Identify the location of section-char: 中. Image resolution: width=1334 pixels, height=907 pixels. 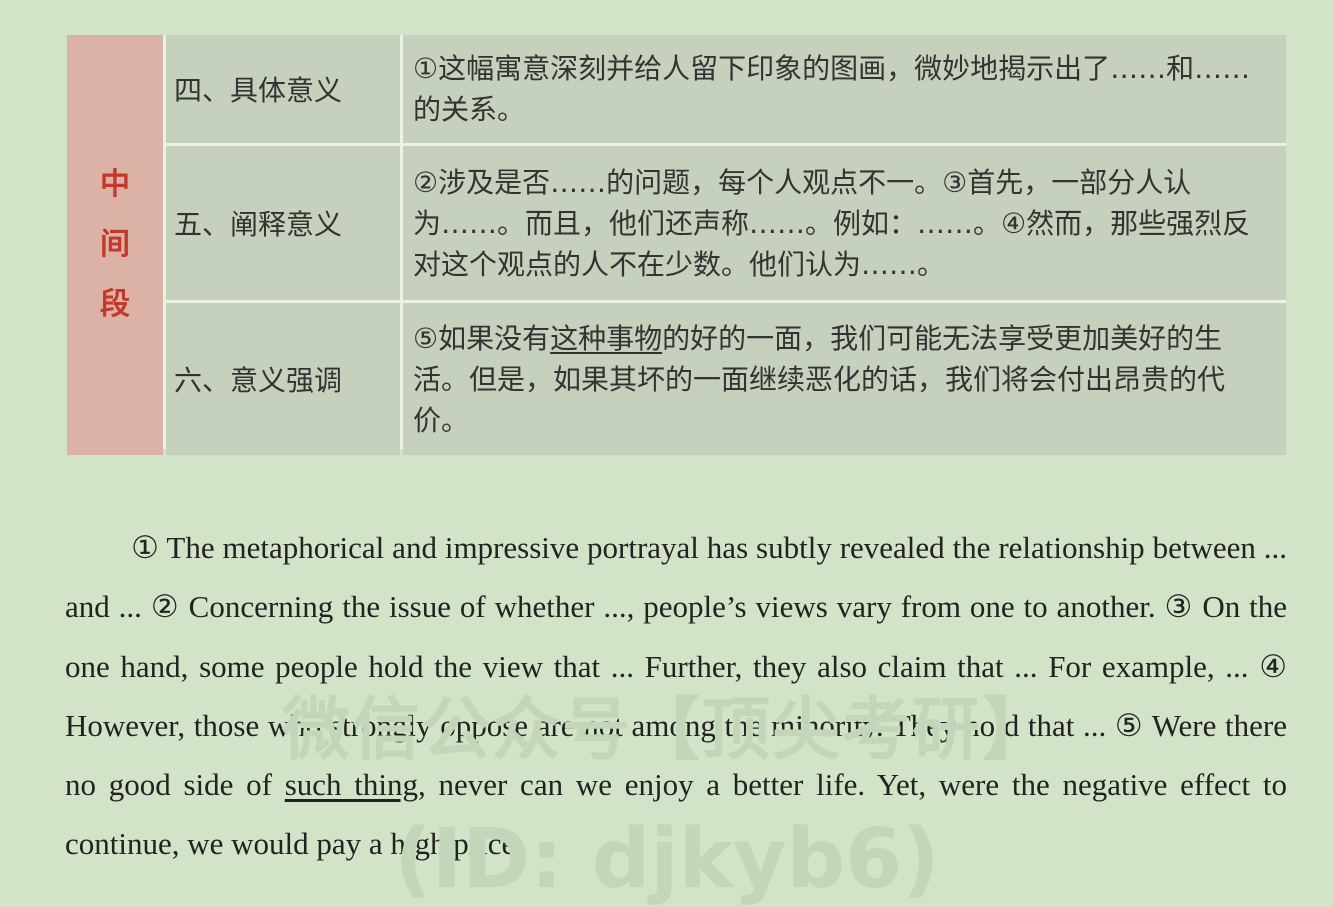
(115, 184).